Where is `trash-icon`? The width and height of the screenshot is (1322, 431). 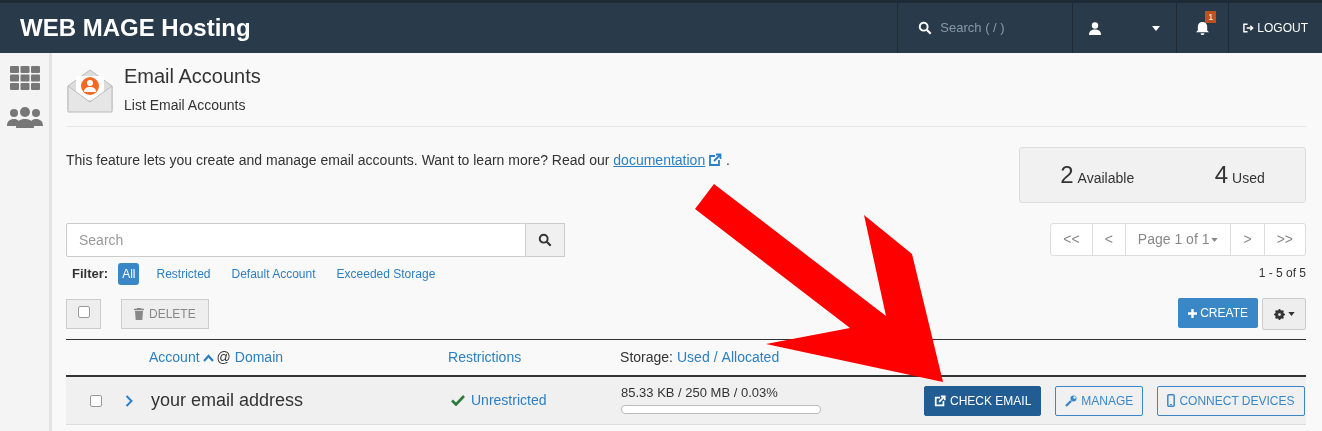 trash-icon is located at coordinates (139, 314).